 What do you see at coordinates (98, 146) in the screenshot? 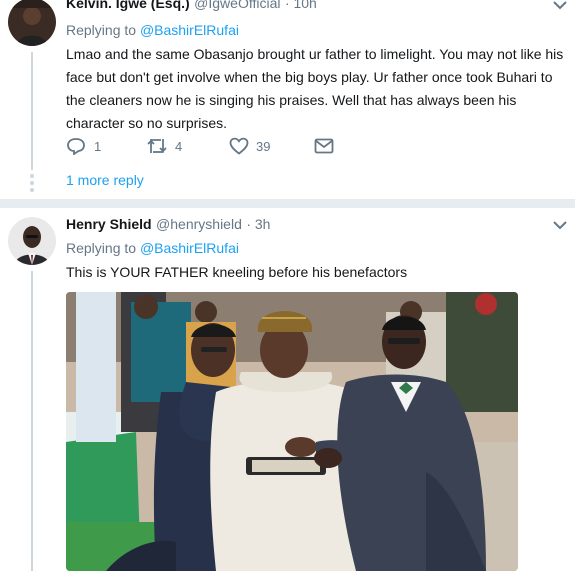
I see `reply-count: 1` at bounding box center [98, 146].